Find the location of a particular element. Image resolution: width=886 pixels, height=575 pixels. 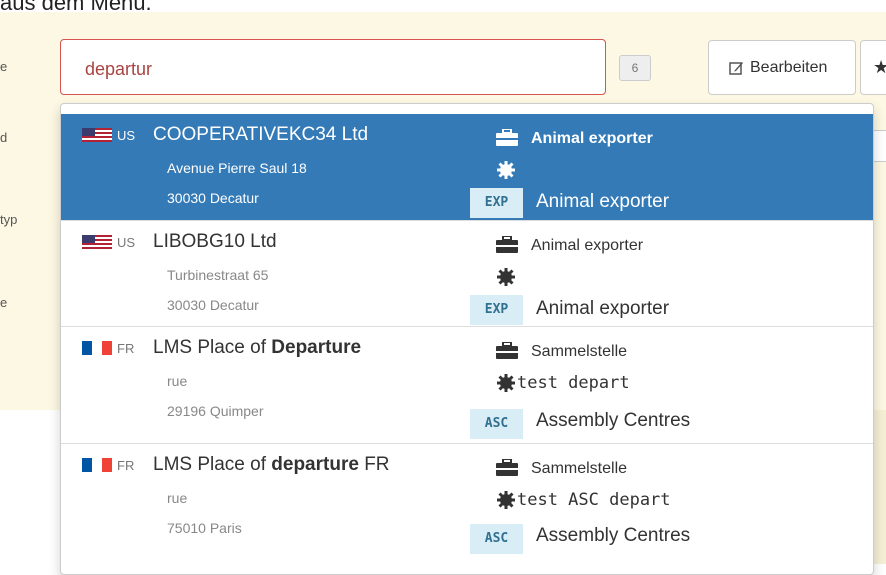

operator-name: LIBOBG10 Ltd is located at coordinates (215, 241).